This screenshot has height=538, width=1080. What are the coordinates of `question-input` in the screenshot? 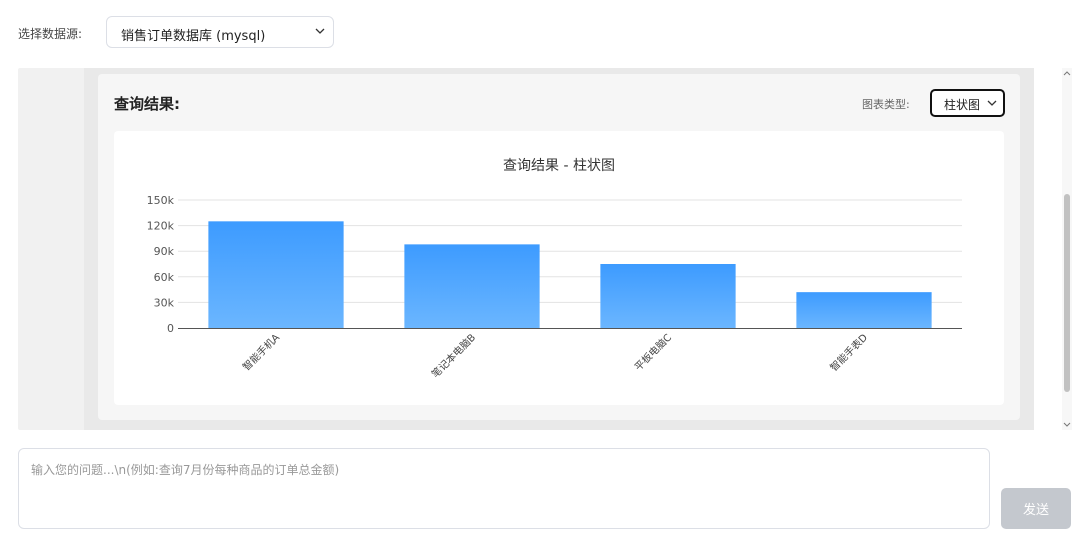 It's located at (504, 488).